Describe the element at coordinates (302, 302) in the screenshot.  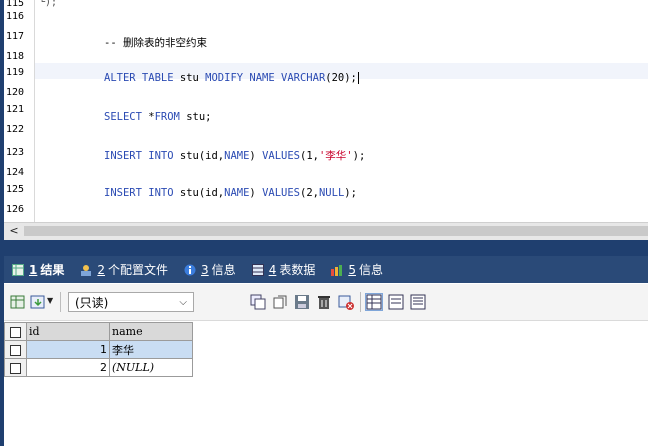
I see `save-icon` at that location.